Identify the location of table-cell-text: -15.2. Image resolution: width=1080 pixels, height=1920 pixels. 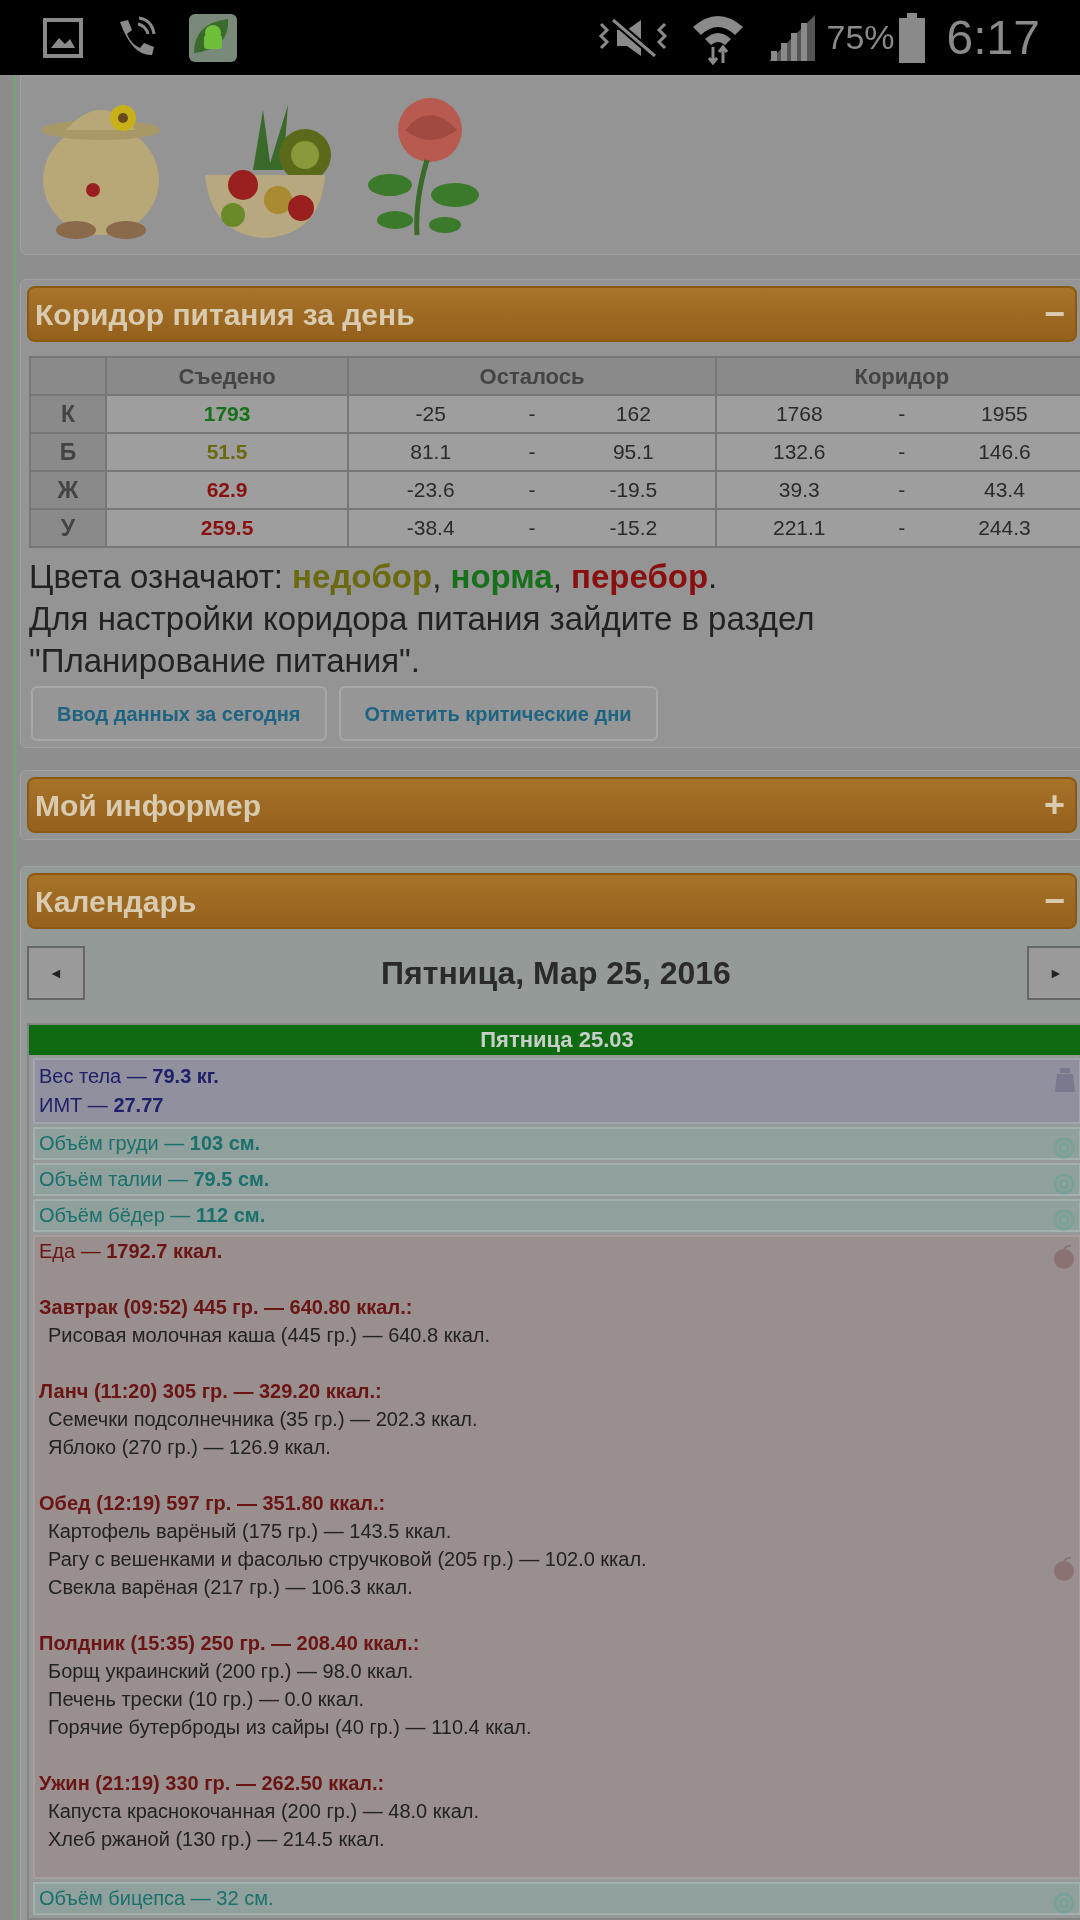
(633, 528).